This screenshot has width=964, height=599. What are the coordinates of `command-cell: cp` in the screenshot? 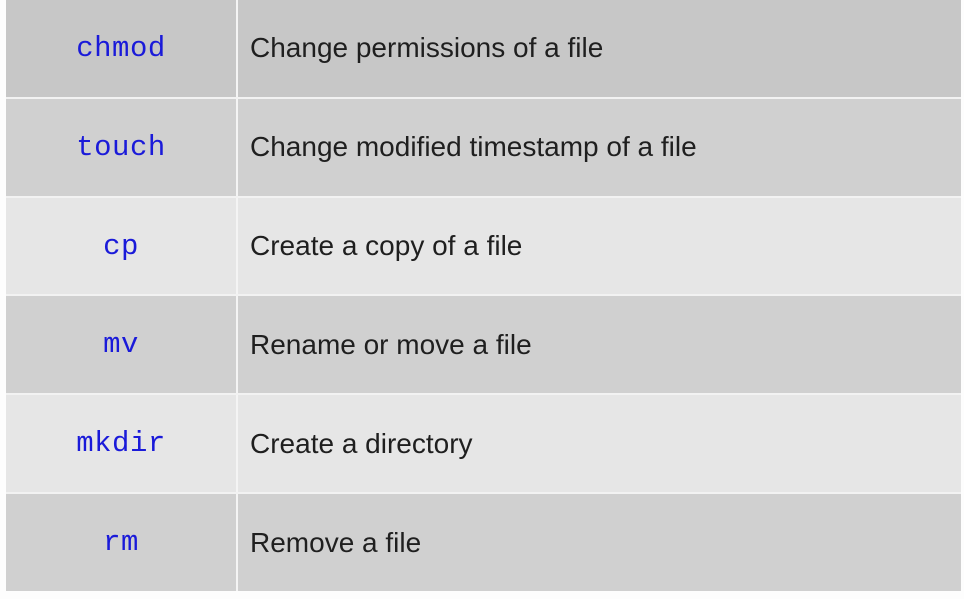 It's located at (122, 246).